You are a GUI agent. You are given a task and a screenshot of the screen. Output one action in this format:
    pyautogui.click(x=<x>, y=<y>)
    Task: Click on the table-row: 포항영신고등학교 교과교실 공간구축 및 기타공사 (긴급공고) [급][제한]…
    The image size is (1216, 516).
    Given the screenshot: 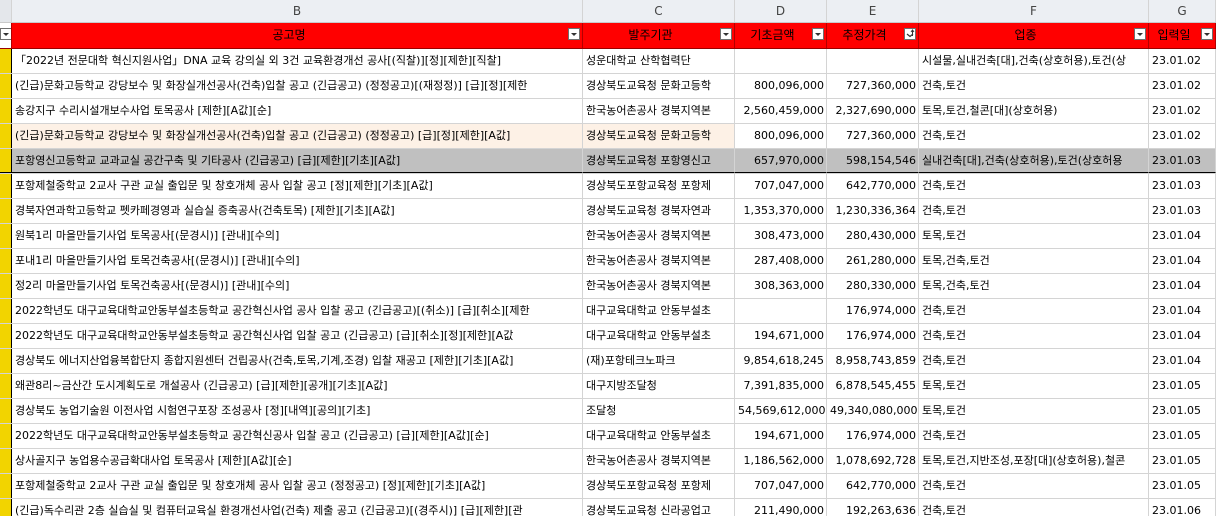 What is the action you would take?
    pyautogui.click(x=608, y=161)
    